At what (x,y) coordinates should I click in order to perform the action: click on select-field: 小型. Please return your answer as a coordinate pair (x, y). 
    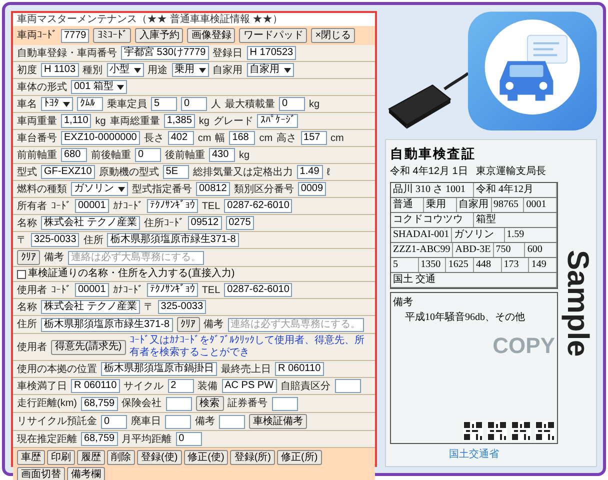
    Looking at the image, I should click on (125, 70).